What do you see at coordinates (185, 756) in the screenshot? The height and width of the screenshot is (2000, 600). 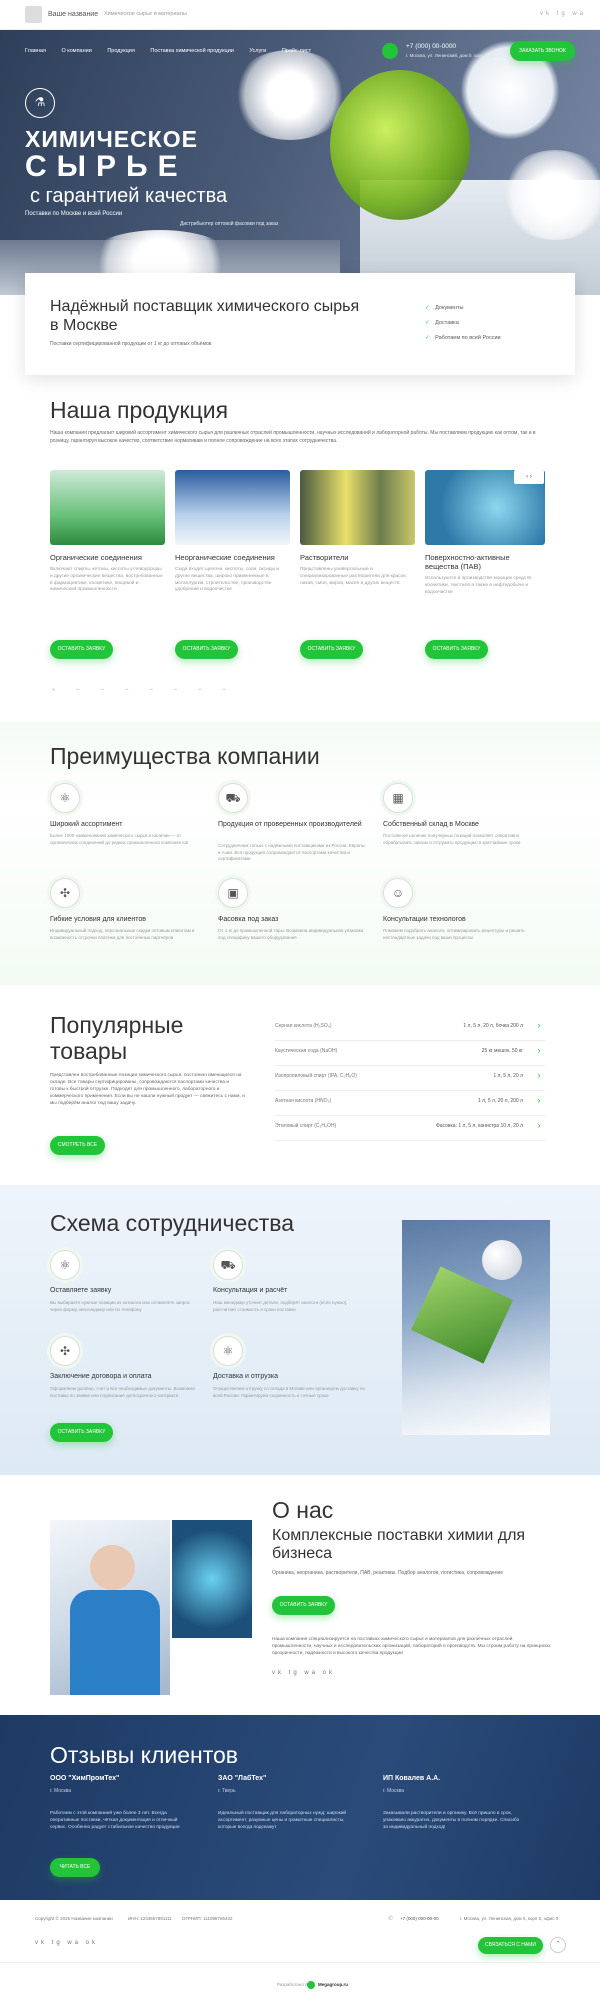 I see `advantages-title: Преимущества компании` at bounding box center [185, 756].